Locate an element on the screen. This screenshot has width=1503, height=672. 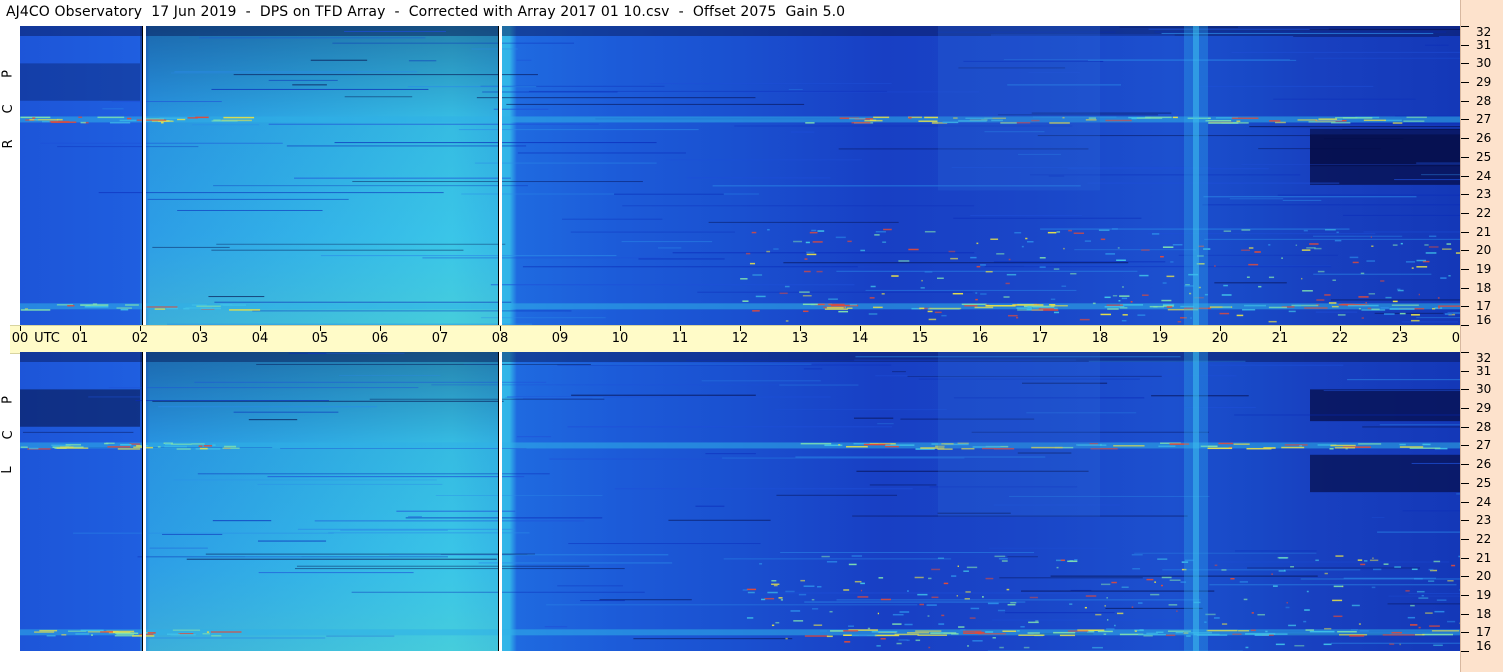
utc-tick-label: 15 is located at coordinates (920, 338).